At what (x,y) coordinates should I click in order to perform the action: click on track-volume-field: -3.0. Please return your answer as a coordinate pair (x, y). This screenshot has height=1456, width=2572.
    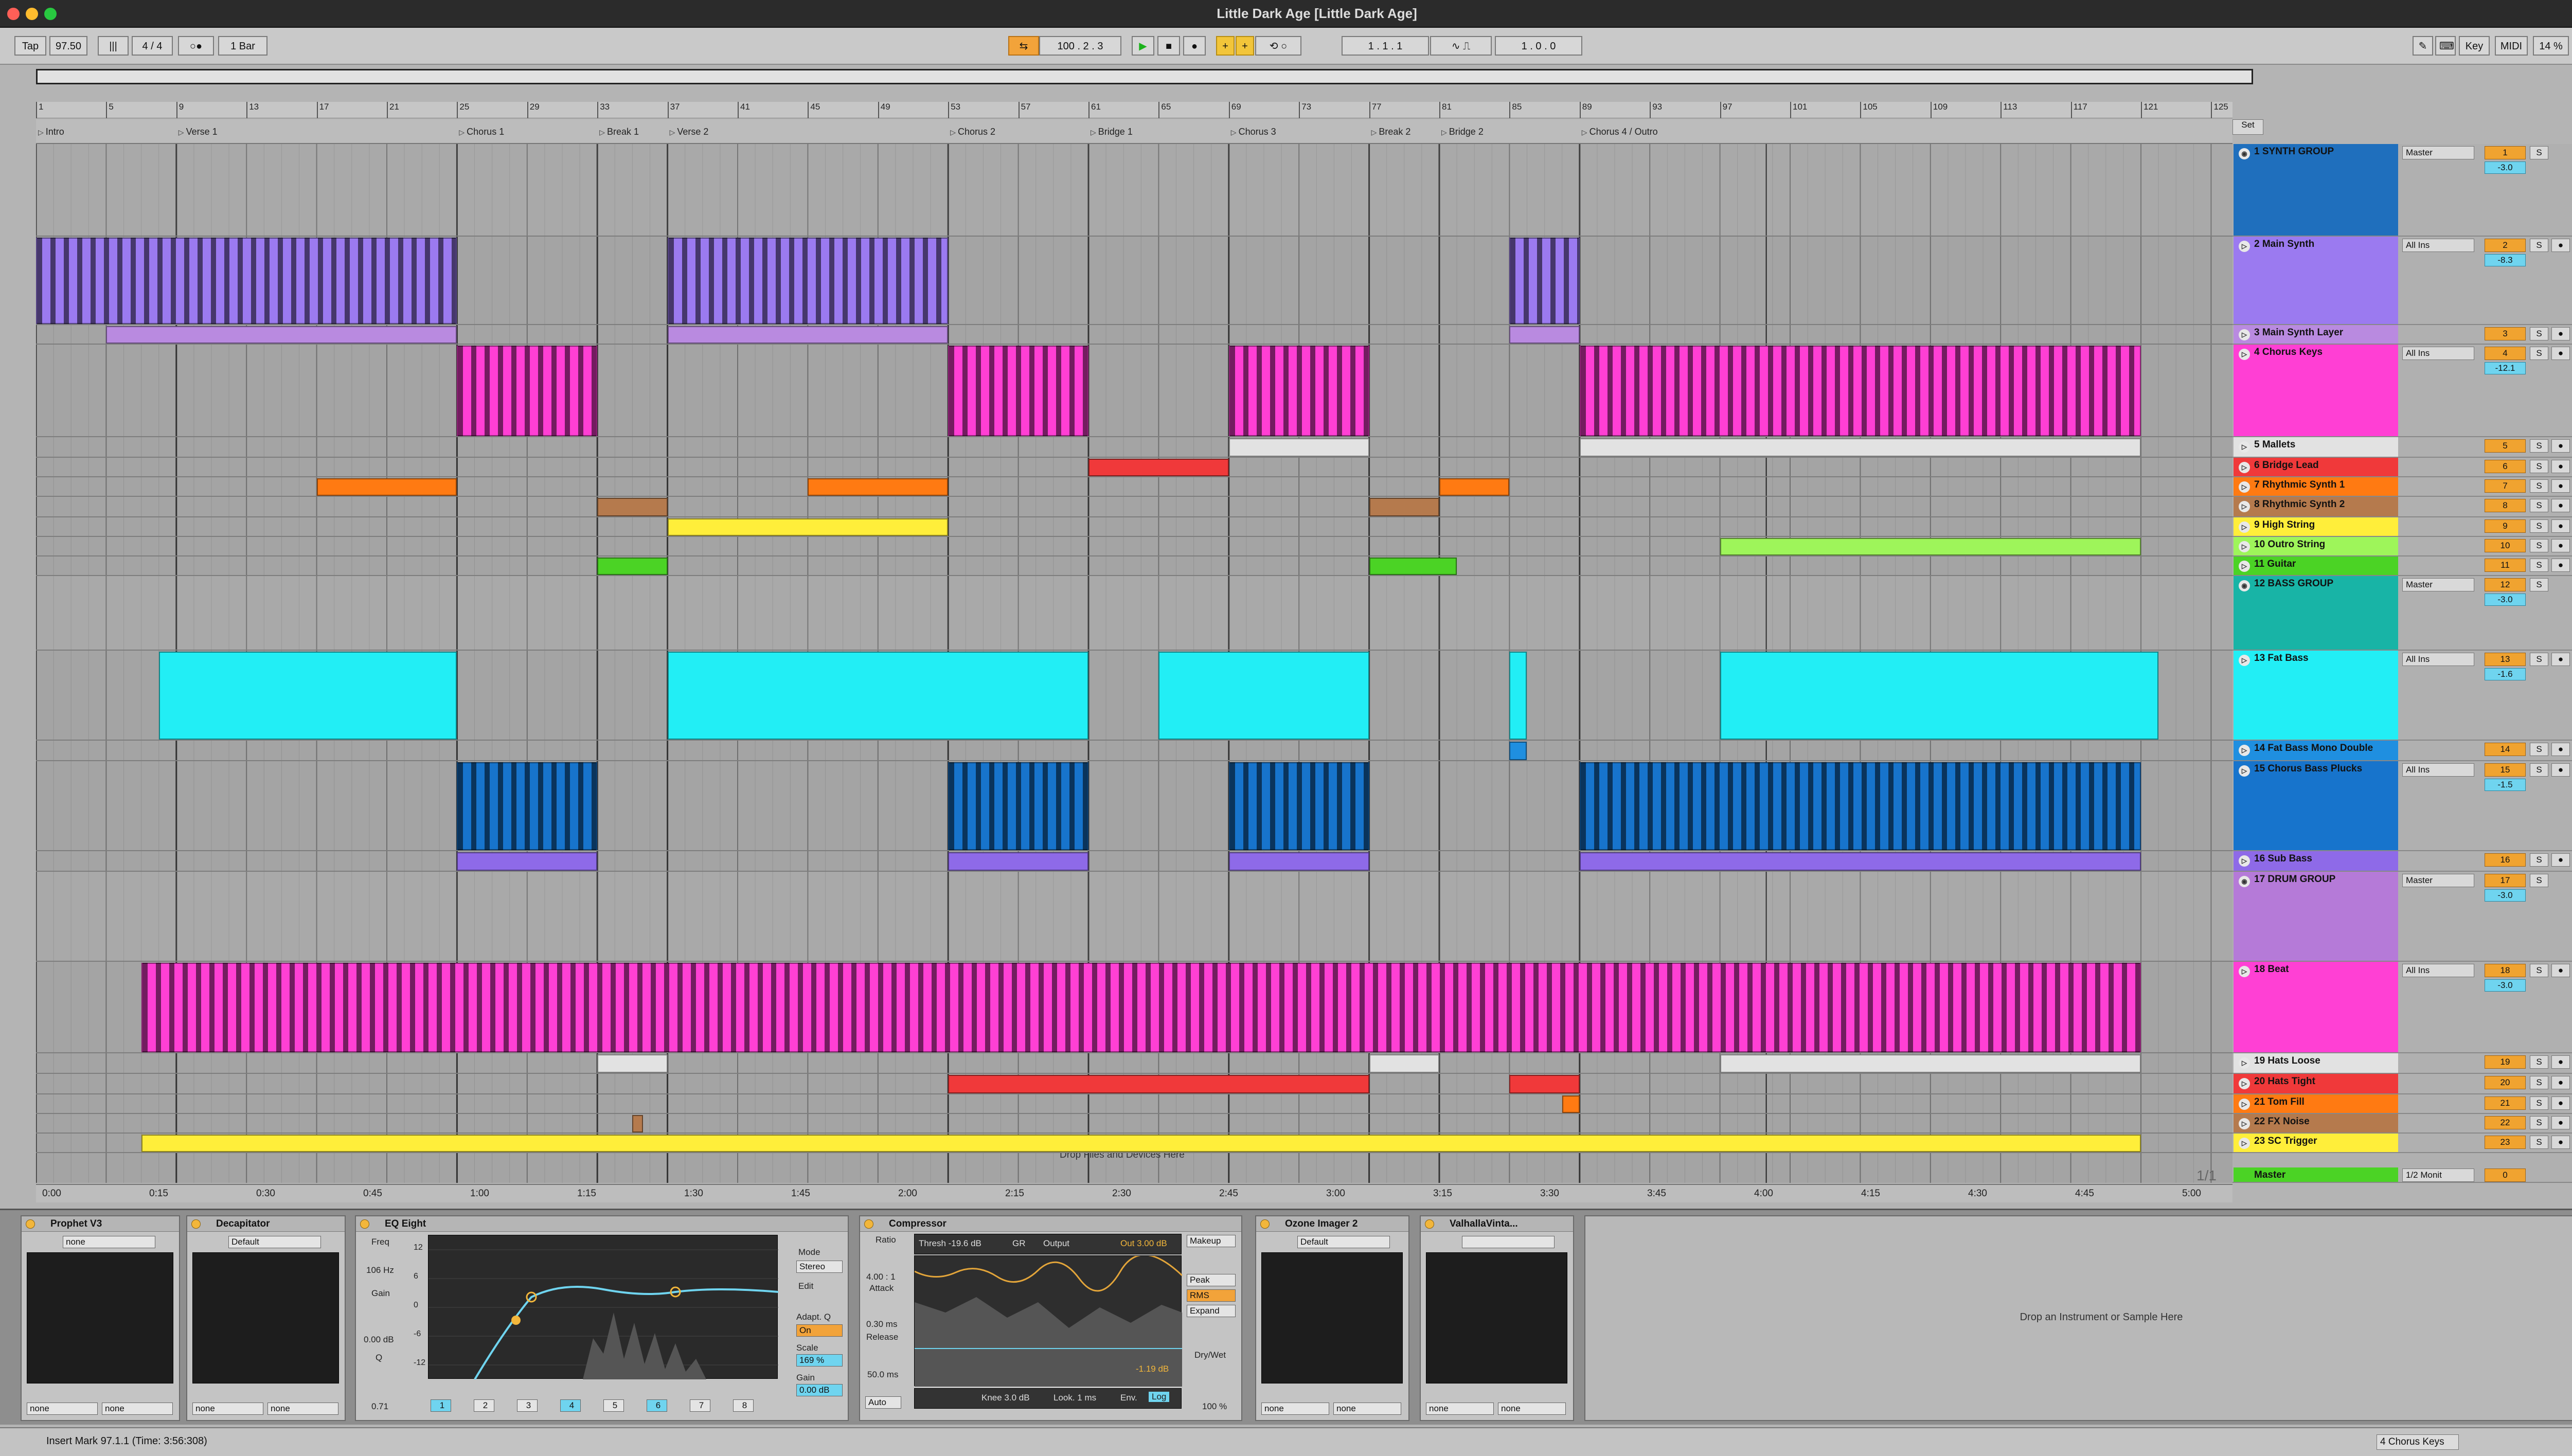
    Looking at the image, I should click on (2505, 985).